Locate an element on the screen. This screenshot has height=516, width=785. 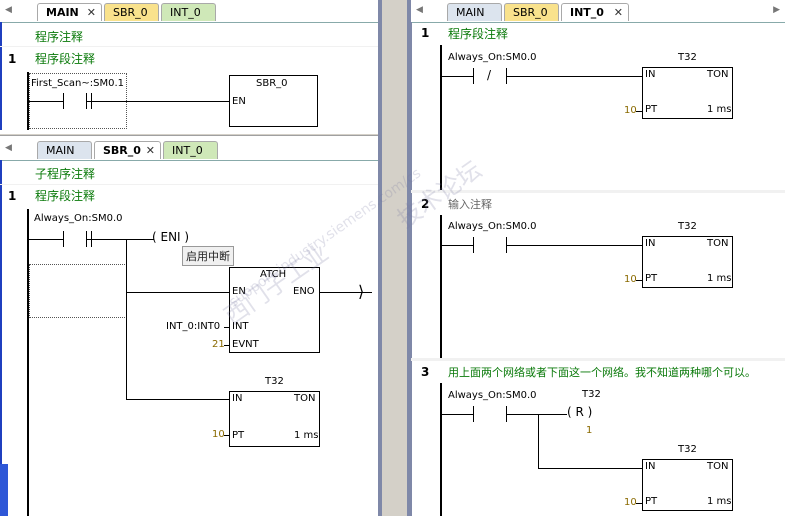
scroll-indicator is located at coordinates (4, 490).